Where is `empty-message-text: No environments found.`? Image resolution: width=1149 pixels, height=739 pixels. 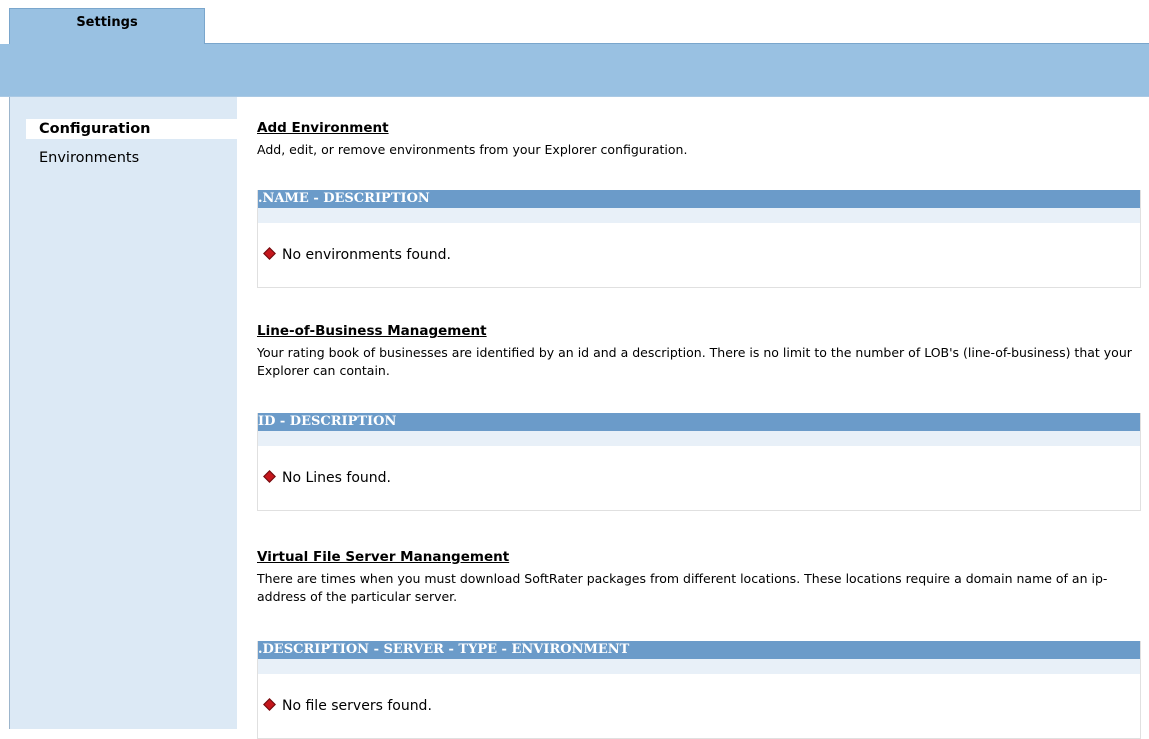
empty-message-text: No environments found. is located at coordinates (366, 255).